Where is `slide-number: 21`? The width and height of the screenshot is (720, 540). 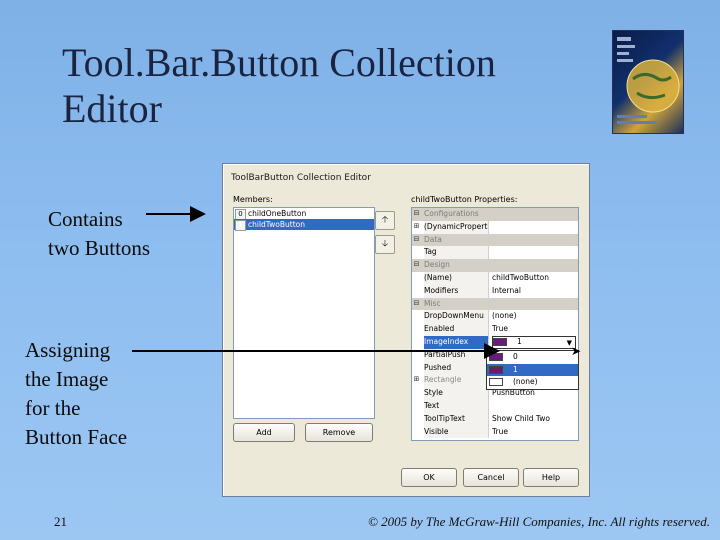
slide-number: 21 is located at coordinates (60, 521).